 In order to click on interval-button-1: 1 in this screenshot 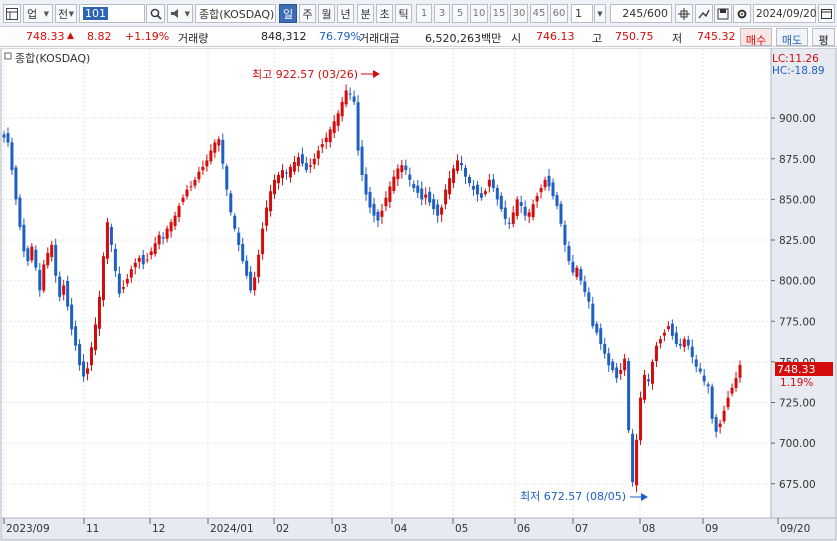, I will do `click(424, 13)`.